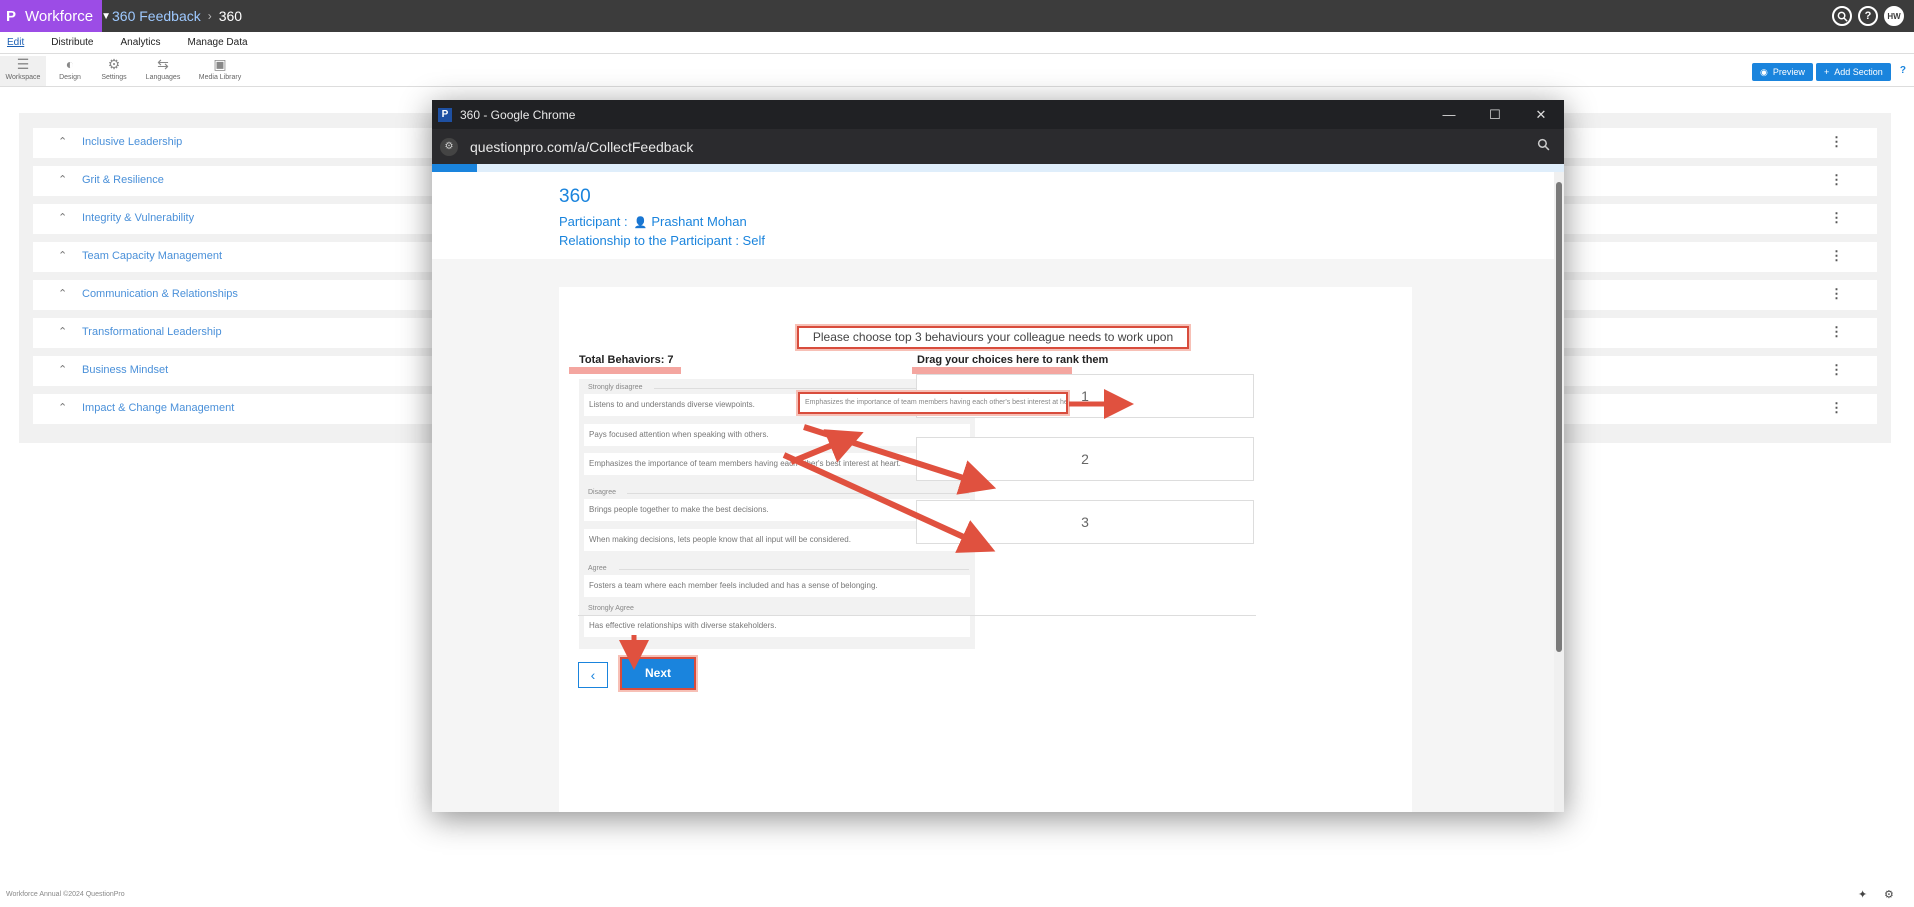 This screenshot has width=1914, height=907. Describe the element at coordinates (152, 256) in the screenshot. I see `section-title: Team Capacity Management` at that location.